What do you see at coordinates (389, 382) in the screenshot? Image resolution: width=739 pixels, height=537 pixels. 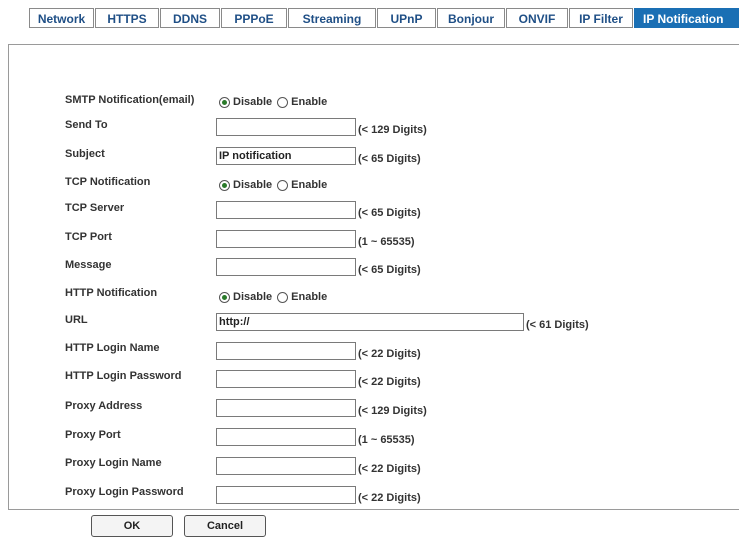 I see `http-login-password-hint: (< 22 Digits)` at bounding box center [389, 382].